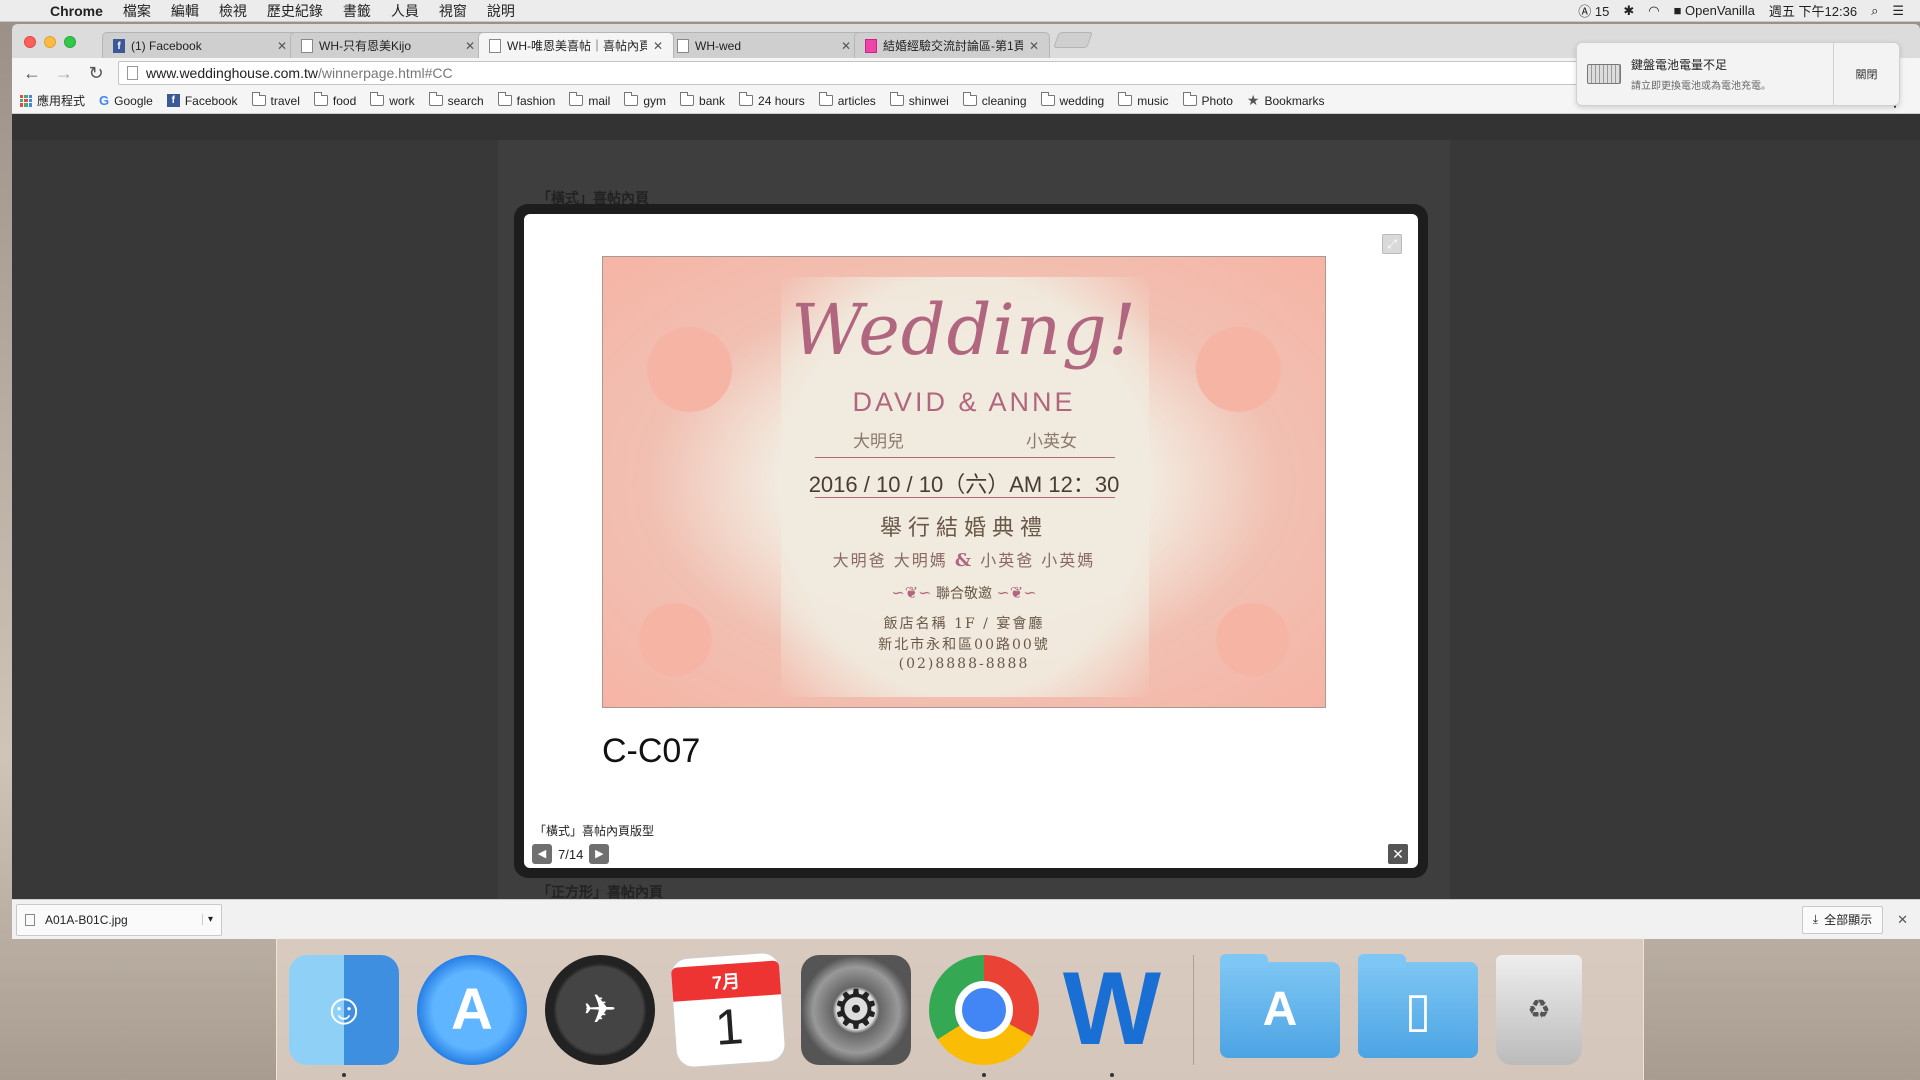 Image resolution: width=1920 pixels, height=1080 pixels. I want to click on bookmark-folder-bank: bank, so click(703, 100).